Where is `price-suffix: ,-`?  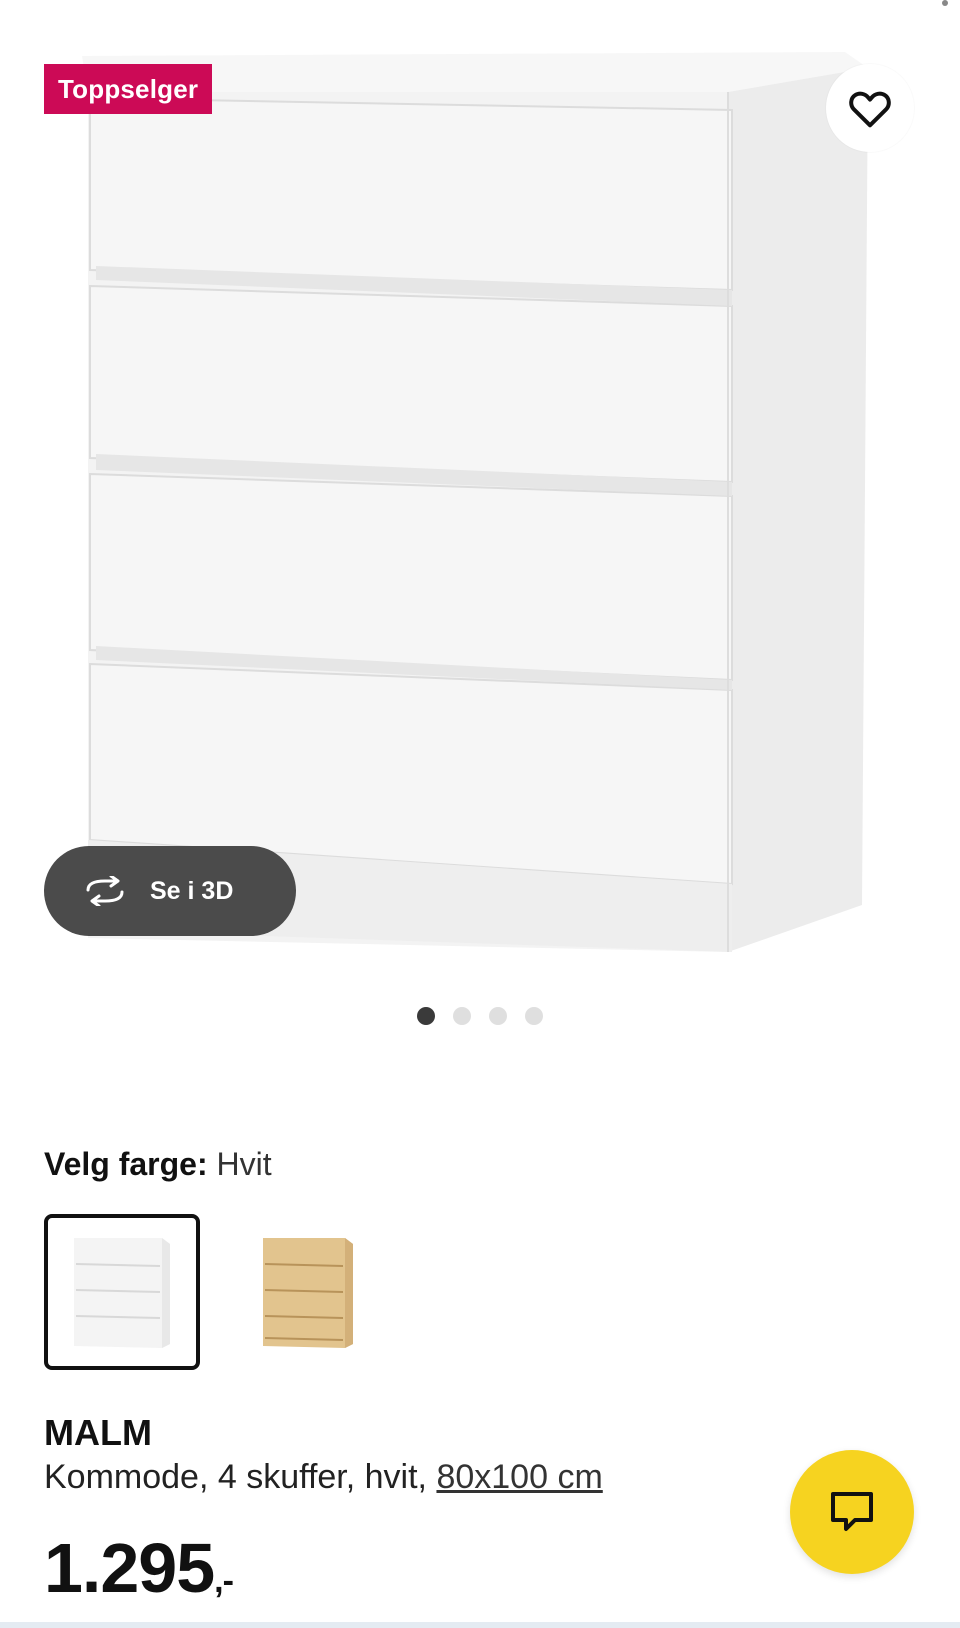
price-suffix: ,- is located at coordinates (224, 1581).